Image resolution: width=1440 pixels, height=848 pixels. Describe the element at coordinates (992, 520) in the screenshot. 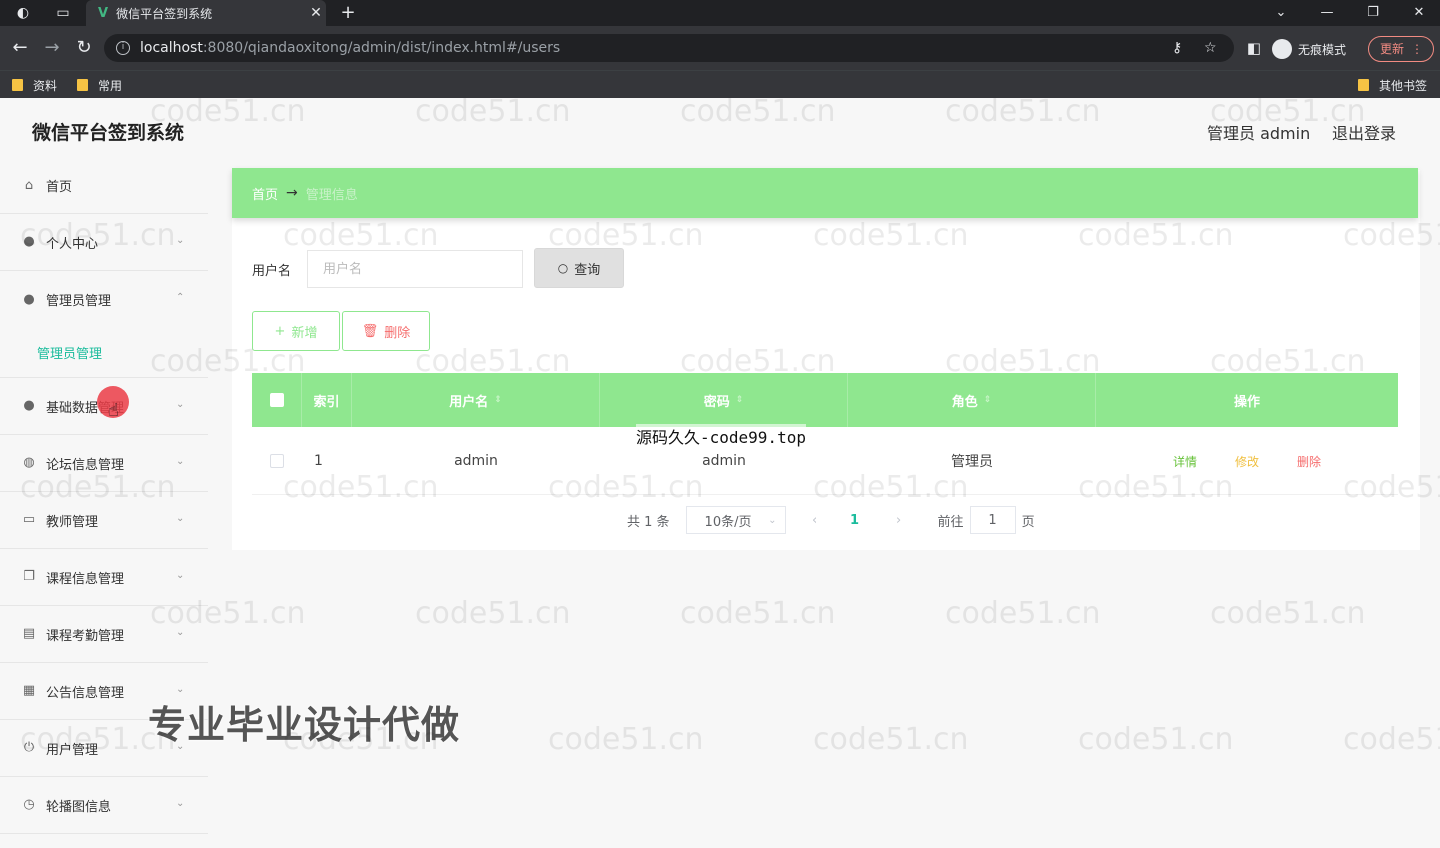

I see `goto-page-input` at that location.